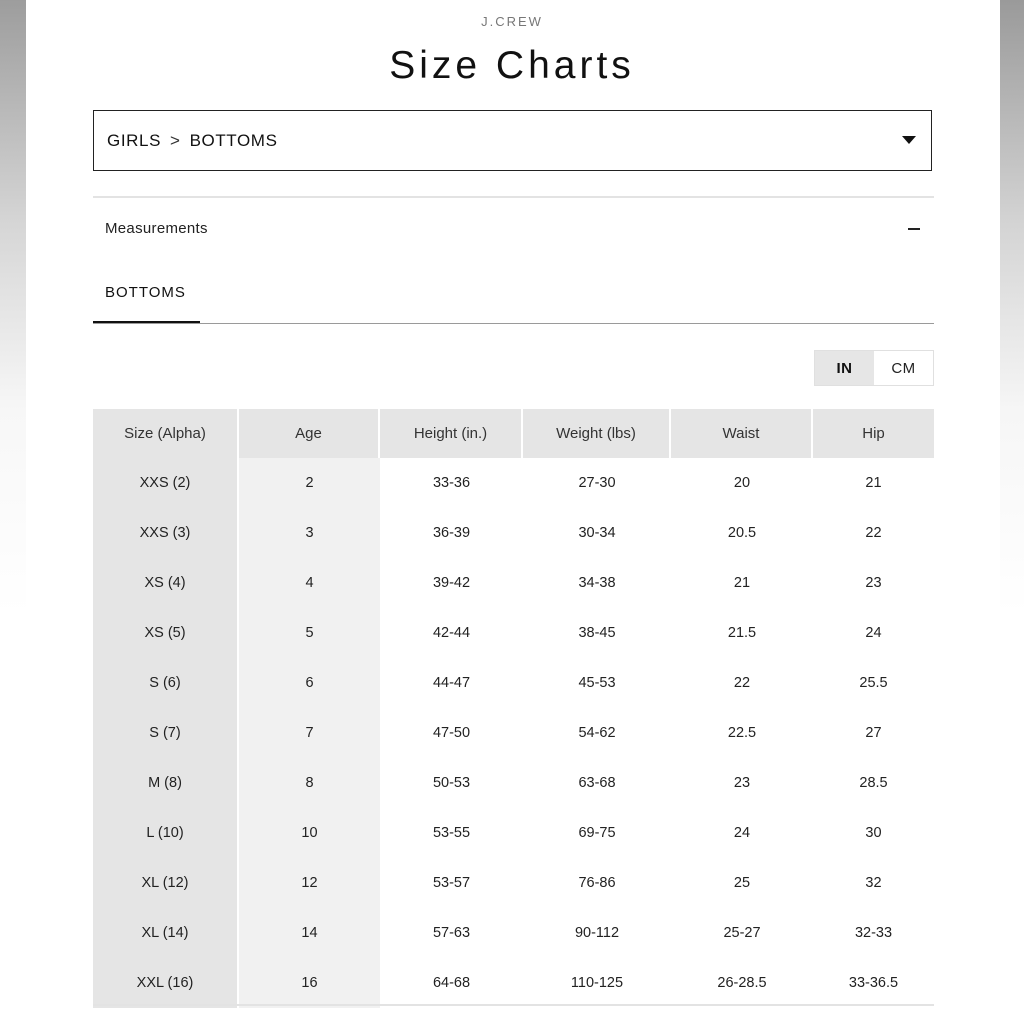 The width and height of the screenshot is (1024, 1024). What do you see at coordinates (166, 983) in the screenshot?
I see `cell-size: XXL (16)` at bounding box center [166, 983].